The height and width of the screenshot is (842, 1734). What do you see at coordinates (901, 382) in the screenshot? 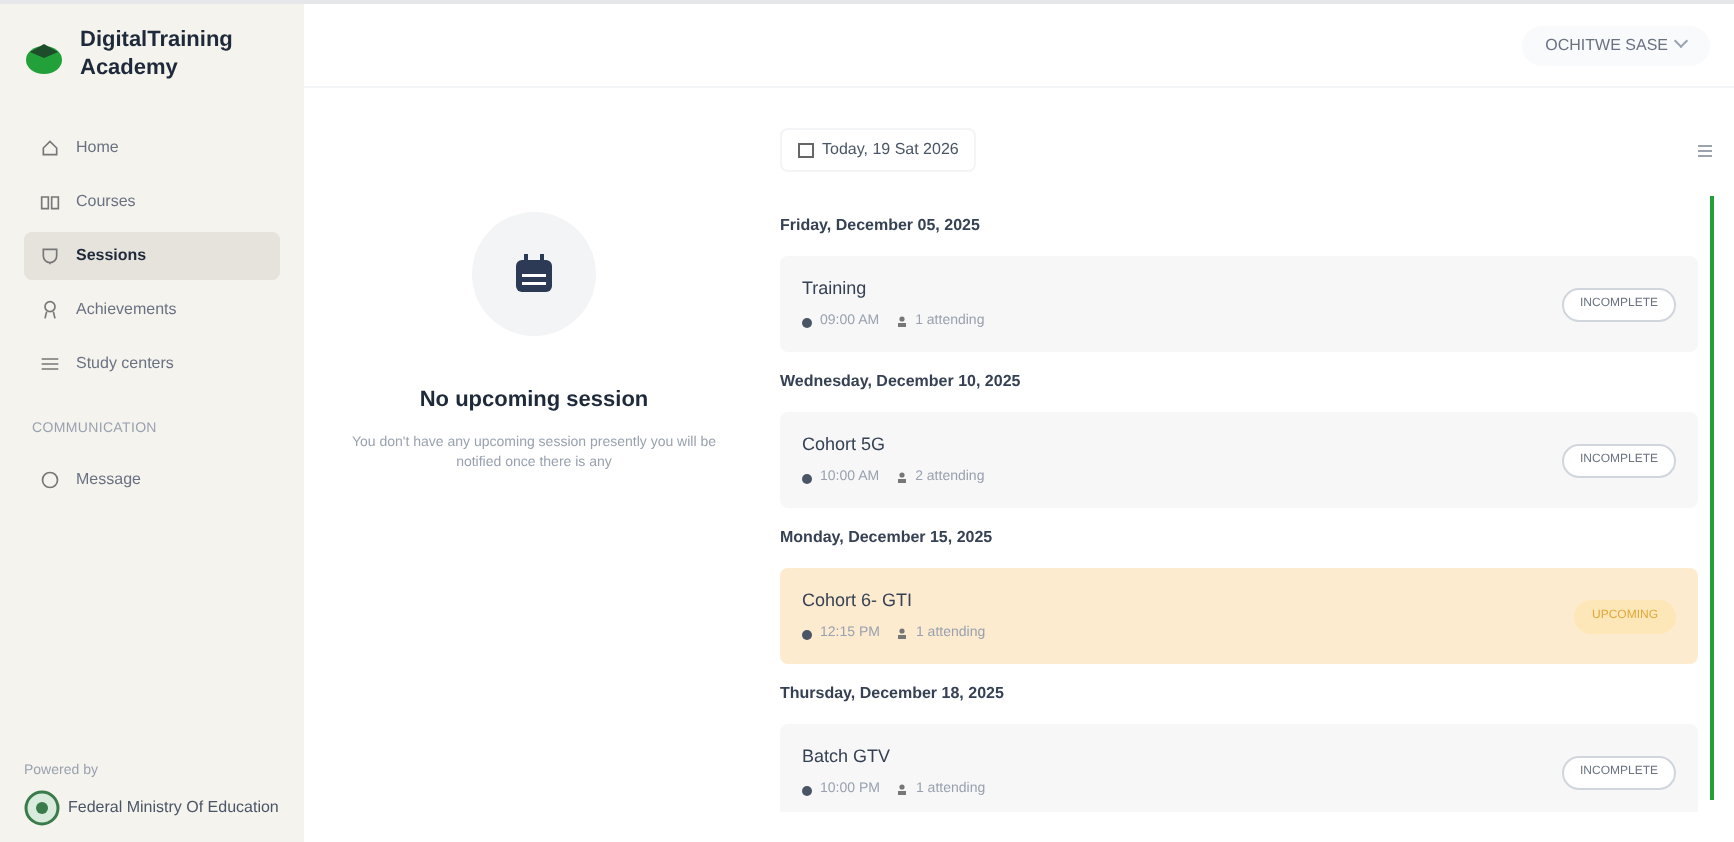
I see `date-heading: Wednesday, December 10, 2025` at bounding box center [901, 382].